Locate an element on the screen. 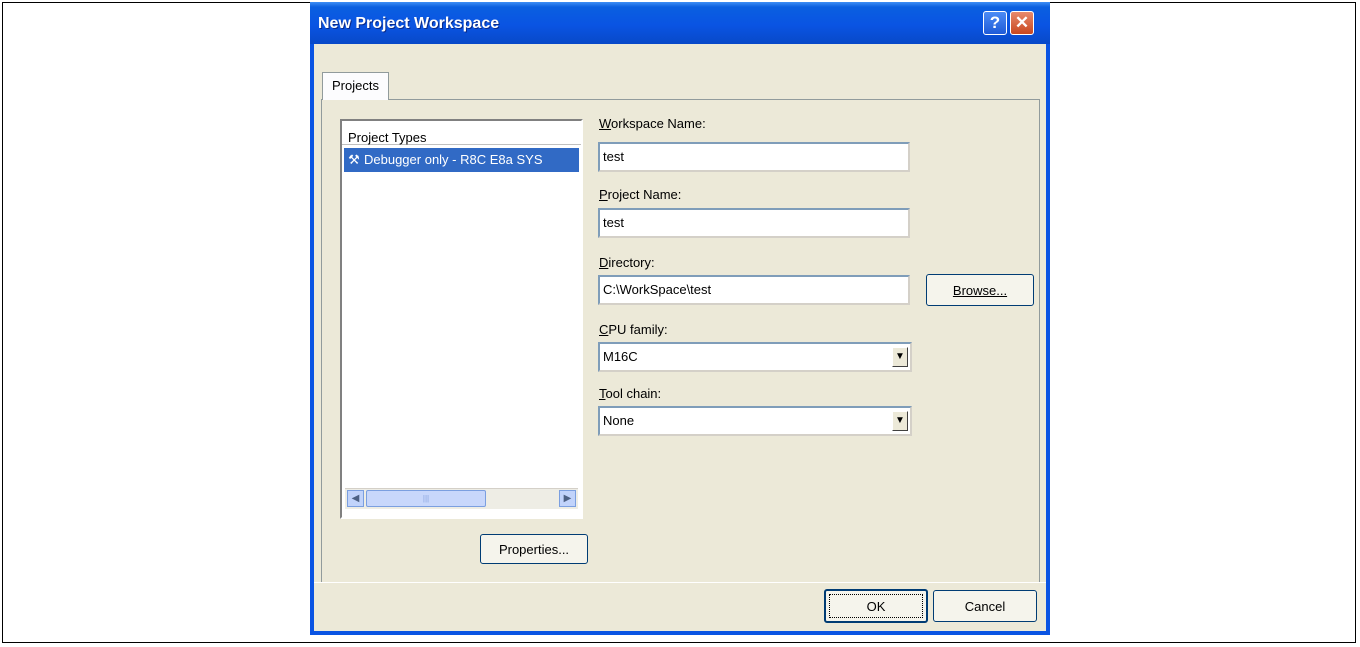 This screenshot has height=647, width=1360. help-button: ? is located at coordinates (995, 23).